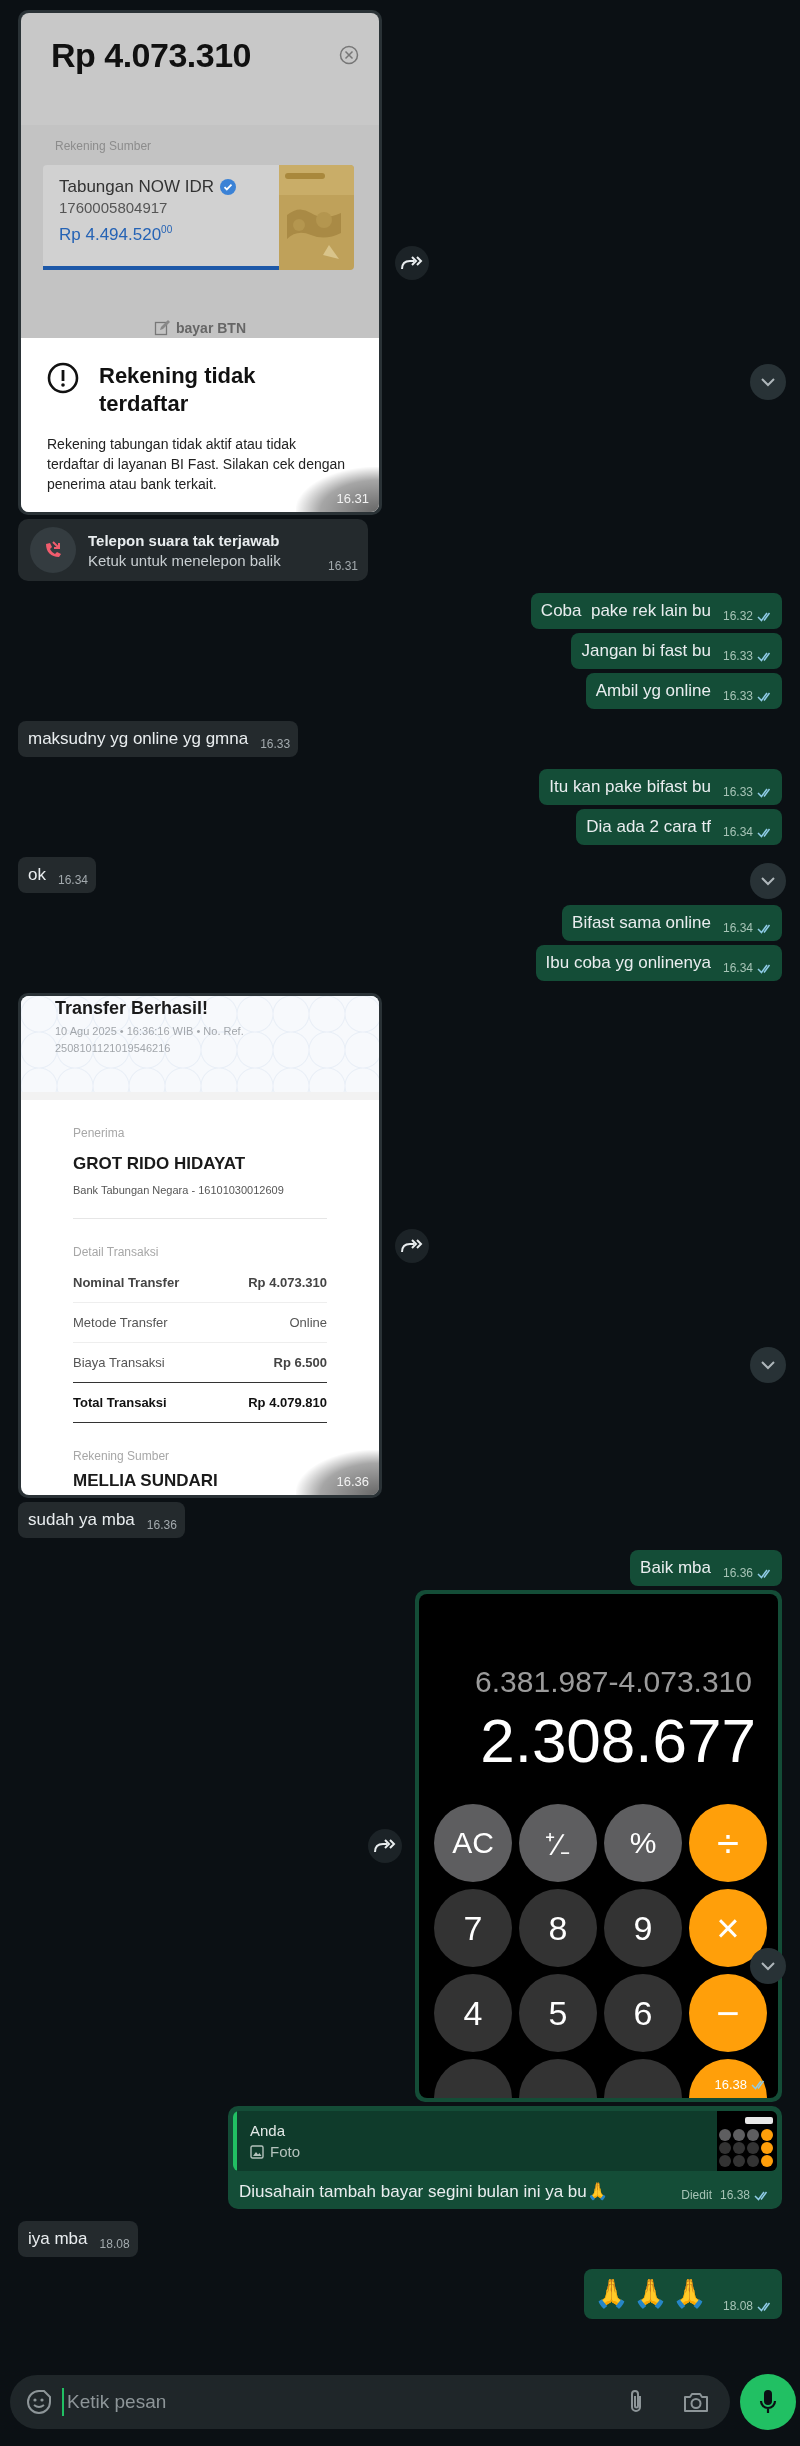 The width and height of the screenshot is (800, 2446). I want to click on calculator-key: ⁺∕₋, so click(558, 1843).